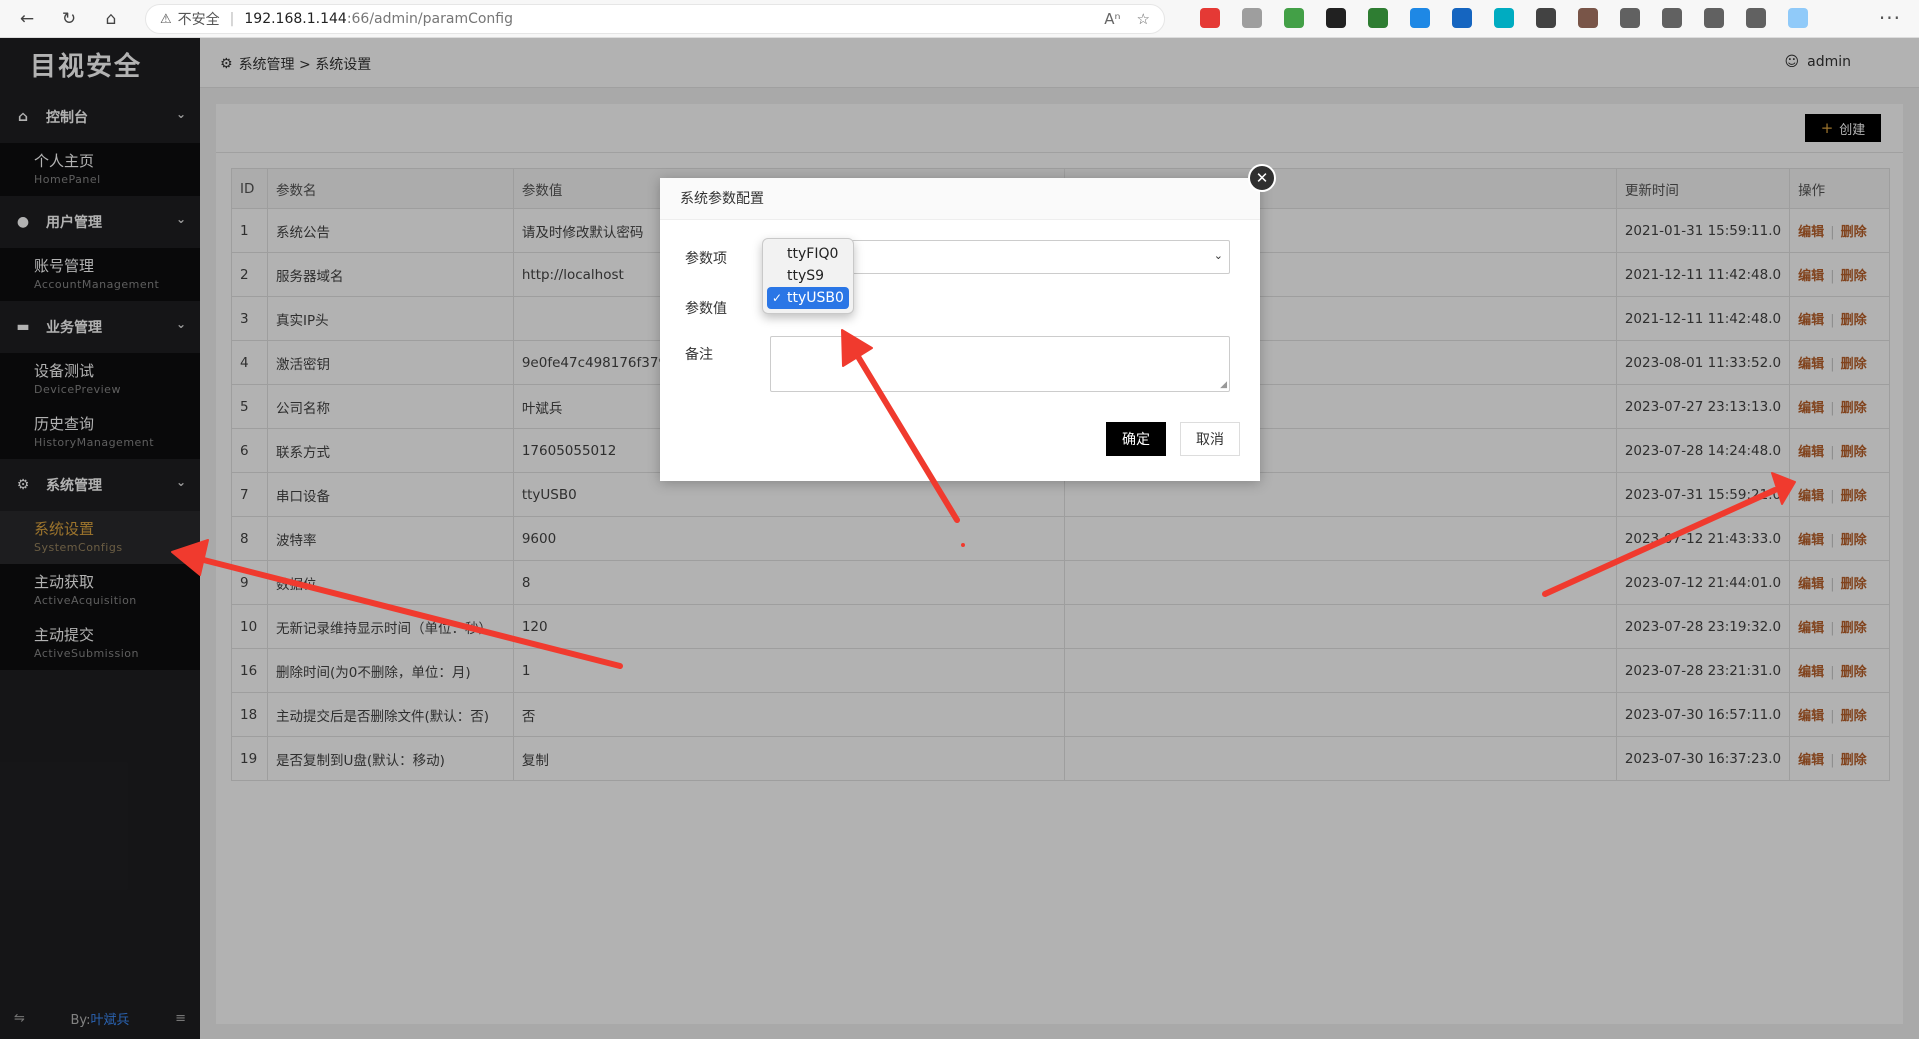 This screenshot has height=1039, width=1919. What do you see at coordinates (1112, 19) in the screenshot?
I see `read-aloud-icon: Aⁿ` at bounding box center [1112, 19].